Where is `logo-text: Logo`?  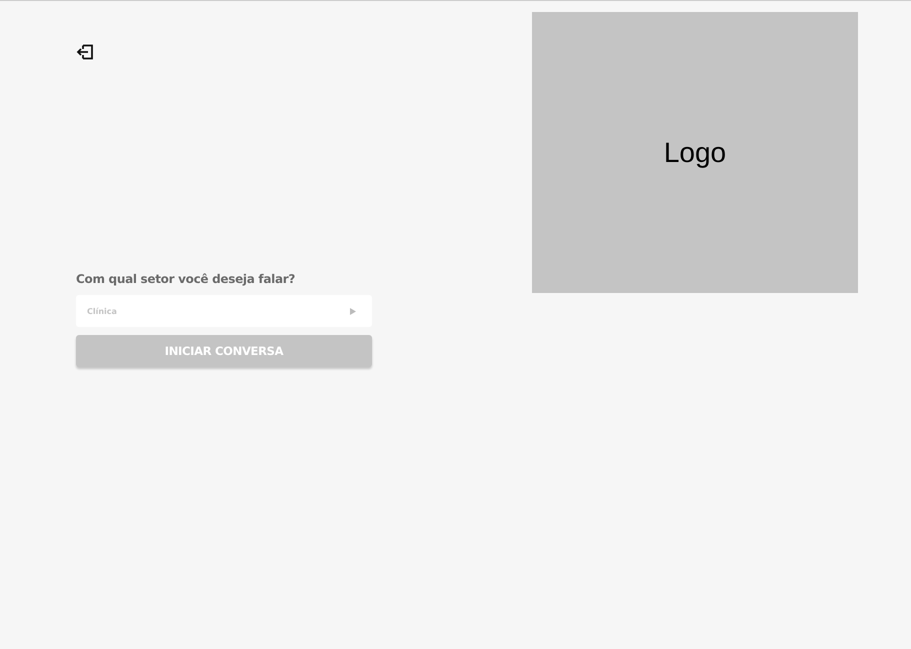 logo-text: Logo is located at coordinates (695, 152).